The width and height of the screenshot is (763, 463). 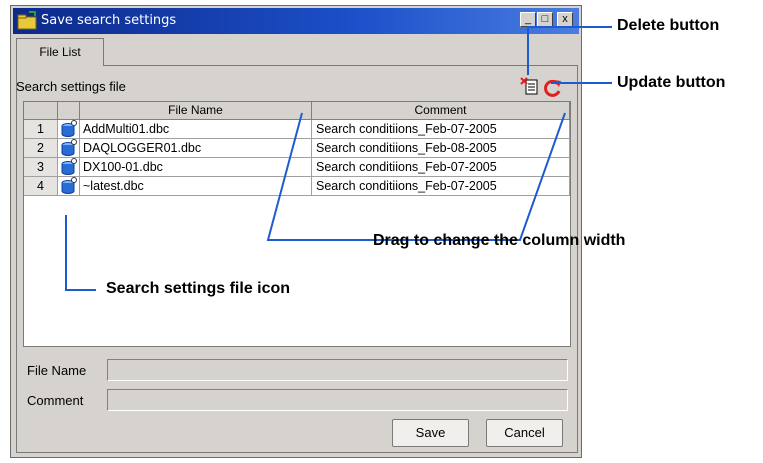 I want to click on update-button-callout: Update button, so click(x=671, y=82).